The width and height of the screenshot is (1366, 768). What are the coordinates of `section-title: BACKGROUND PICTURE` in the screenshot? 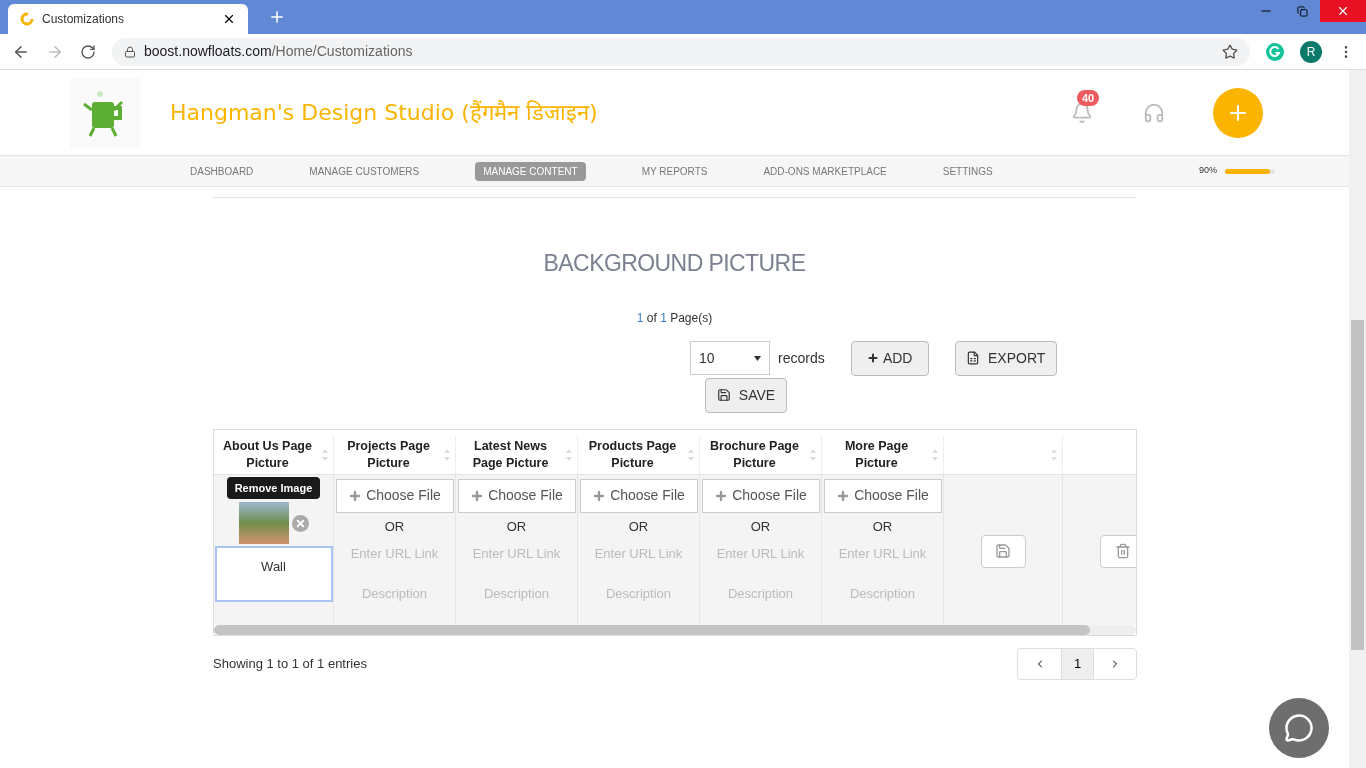 It's located at (674, 263).